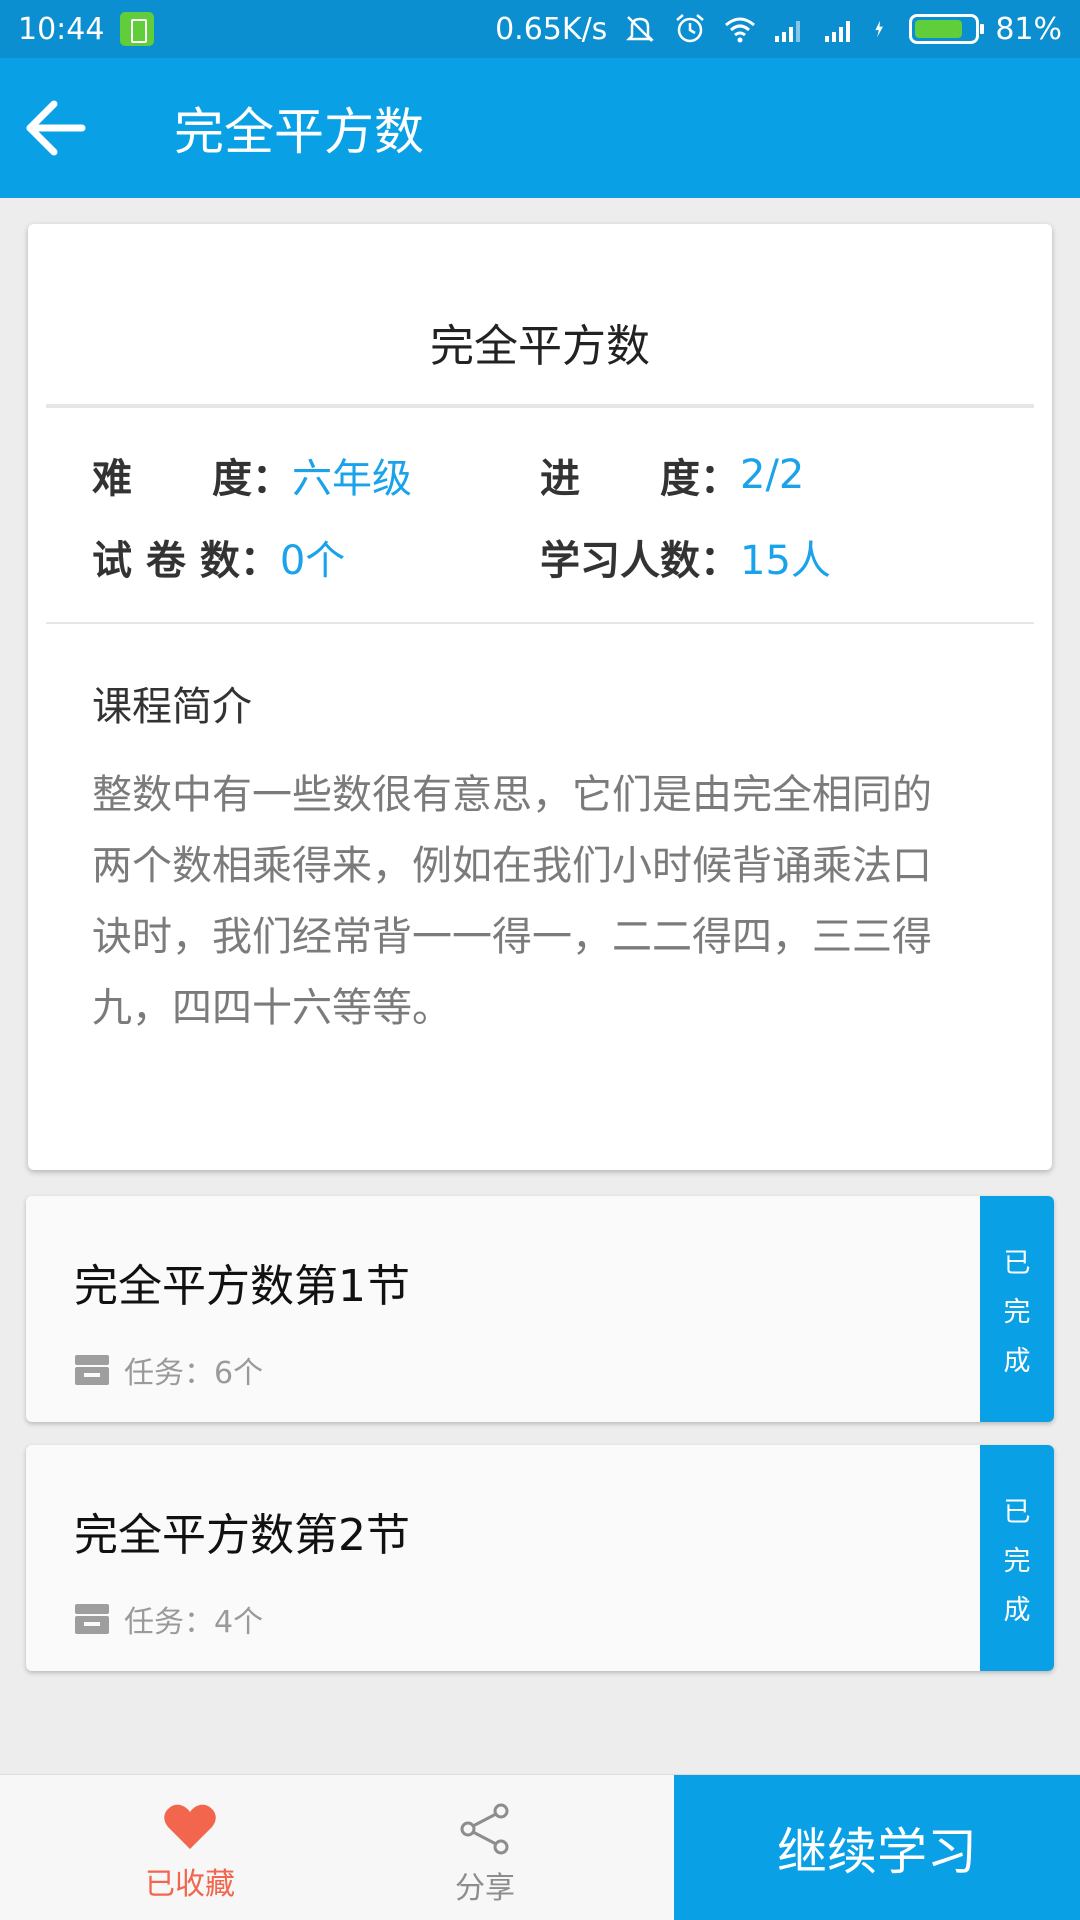  I want to click on back-button, so click(55, 128).